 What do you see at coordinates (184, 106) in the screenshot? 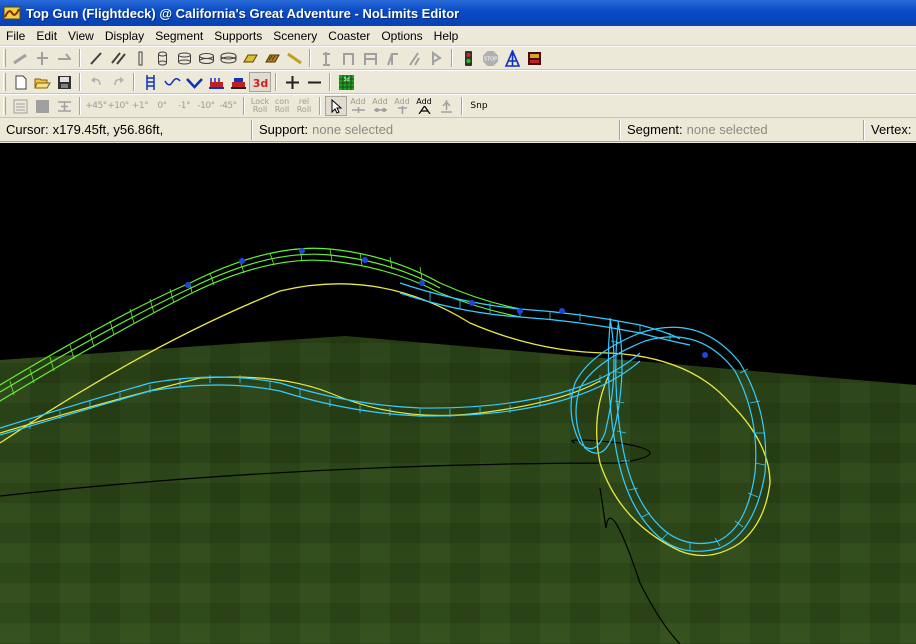
I see `roll-minus-1-button: -1°` at bounding box center [184, 106].